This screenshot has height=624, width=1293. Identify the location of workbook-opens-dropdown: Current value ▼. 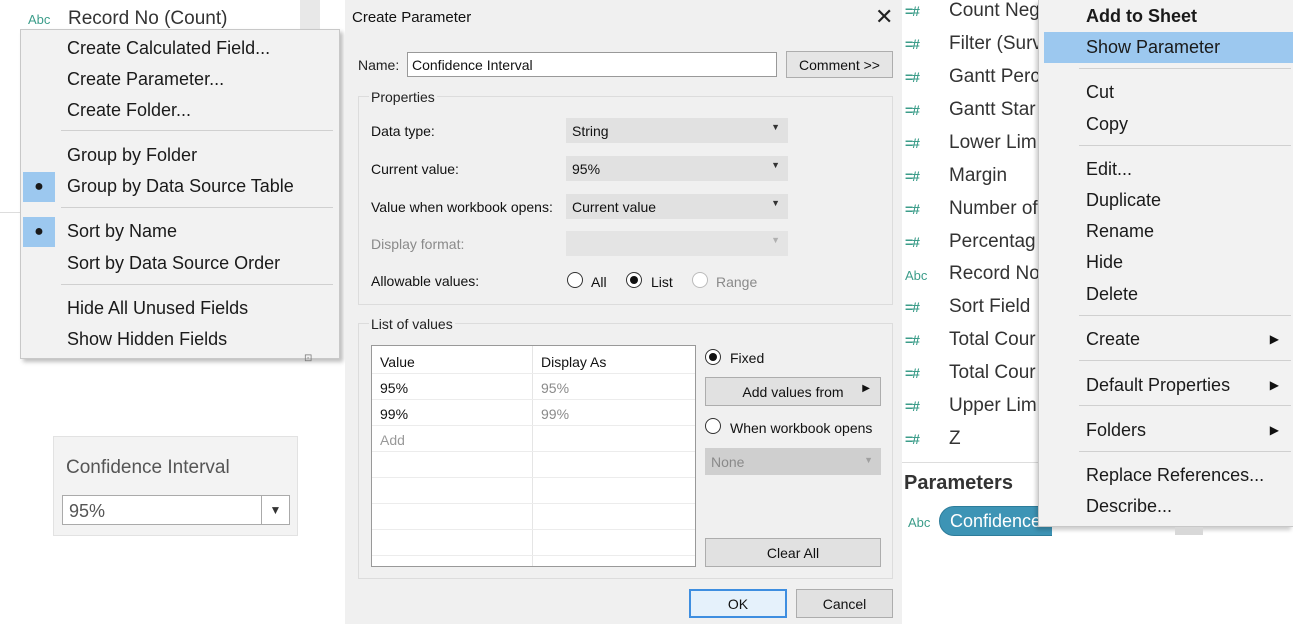
(677, 206).